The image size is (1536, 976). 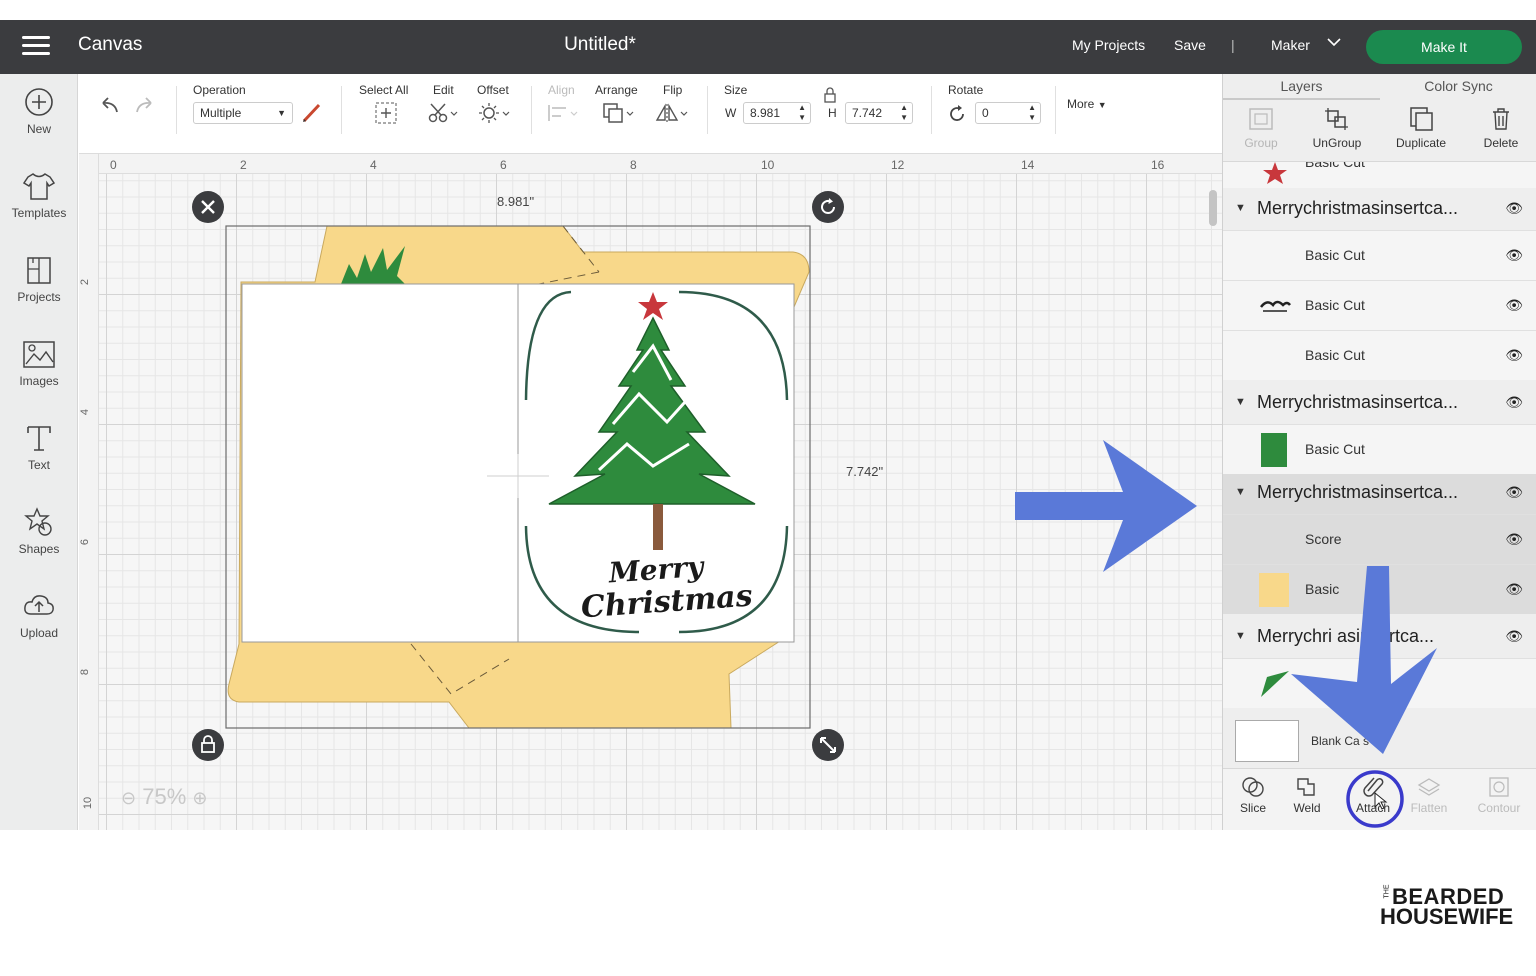 I want to click on chevron-down-icon, so click(x=1334, y=43).